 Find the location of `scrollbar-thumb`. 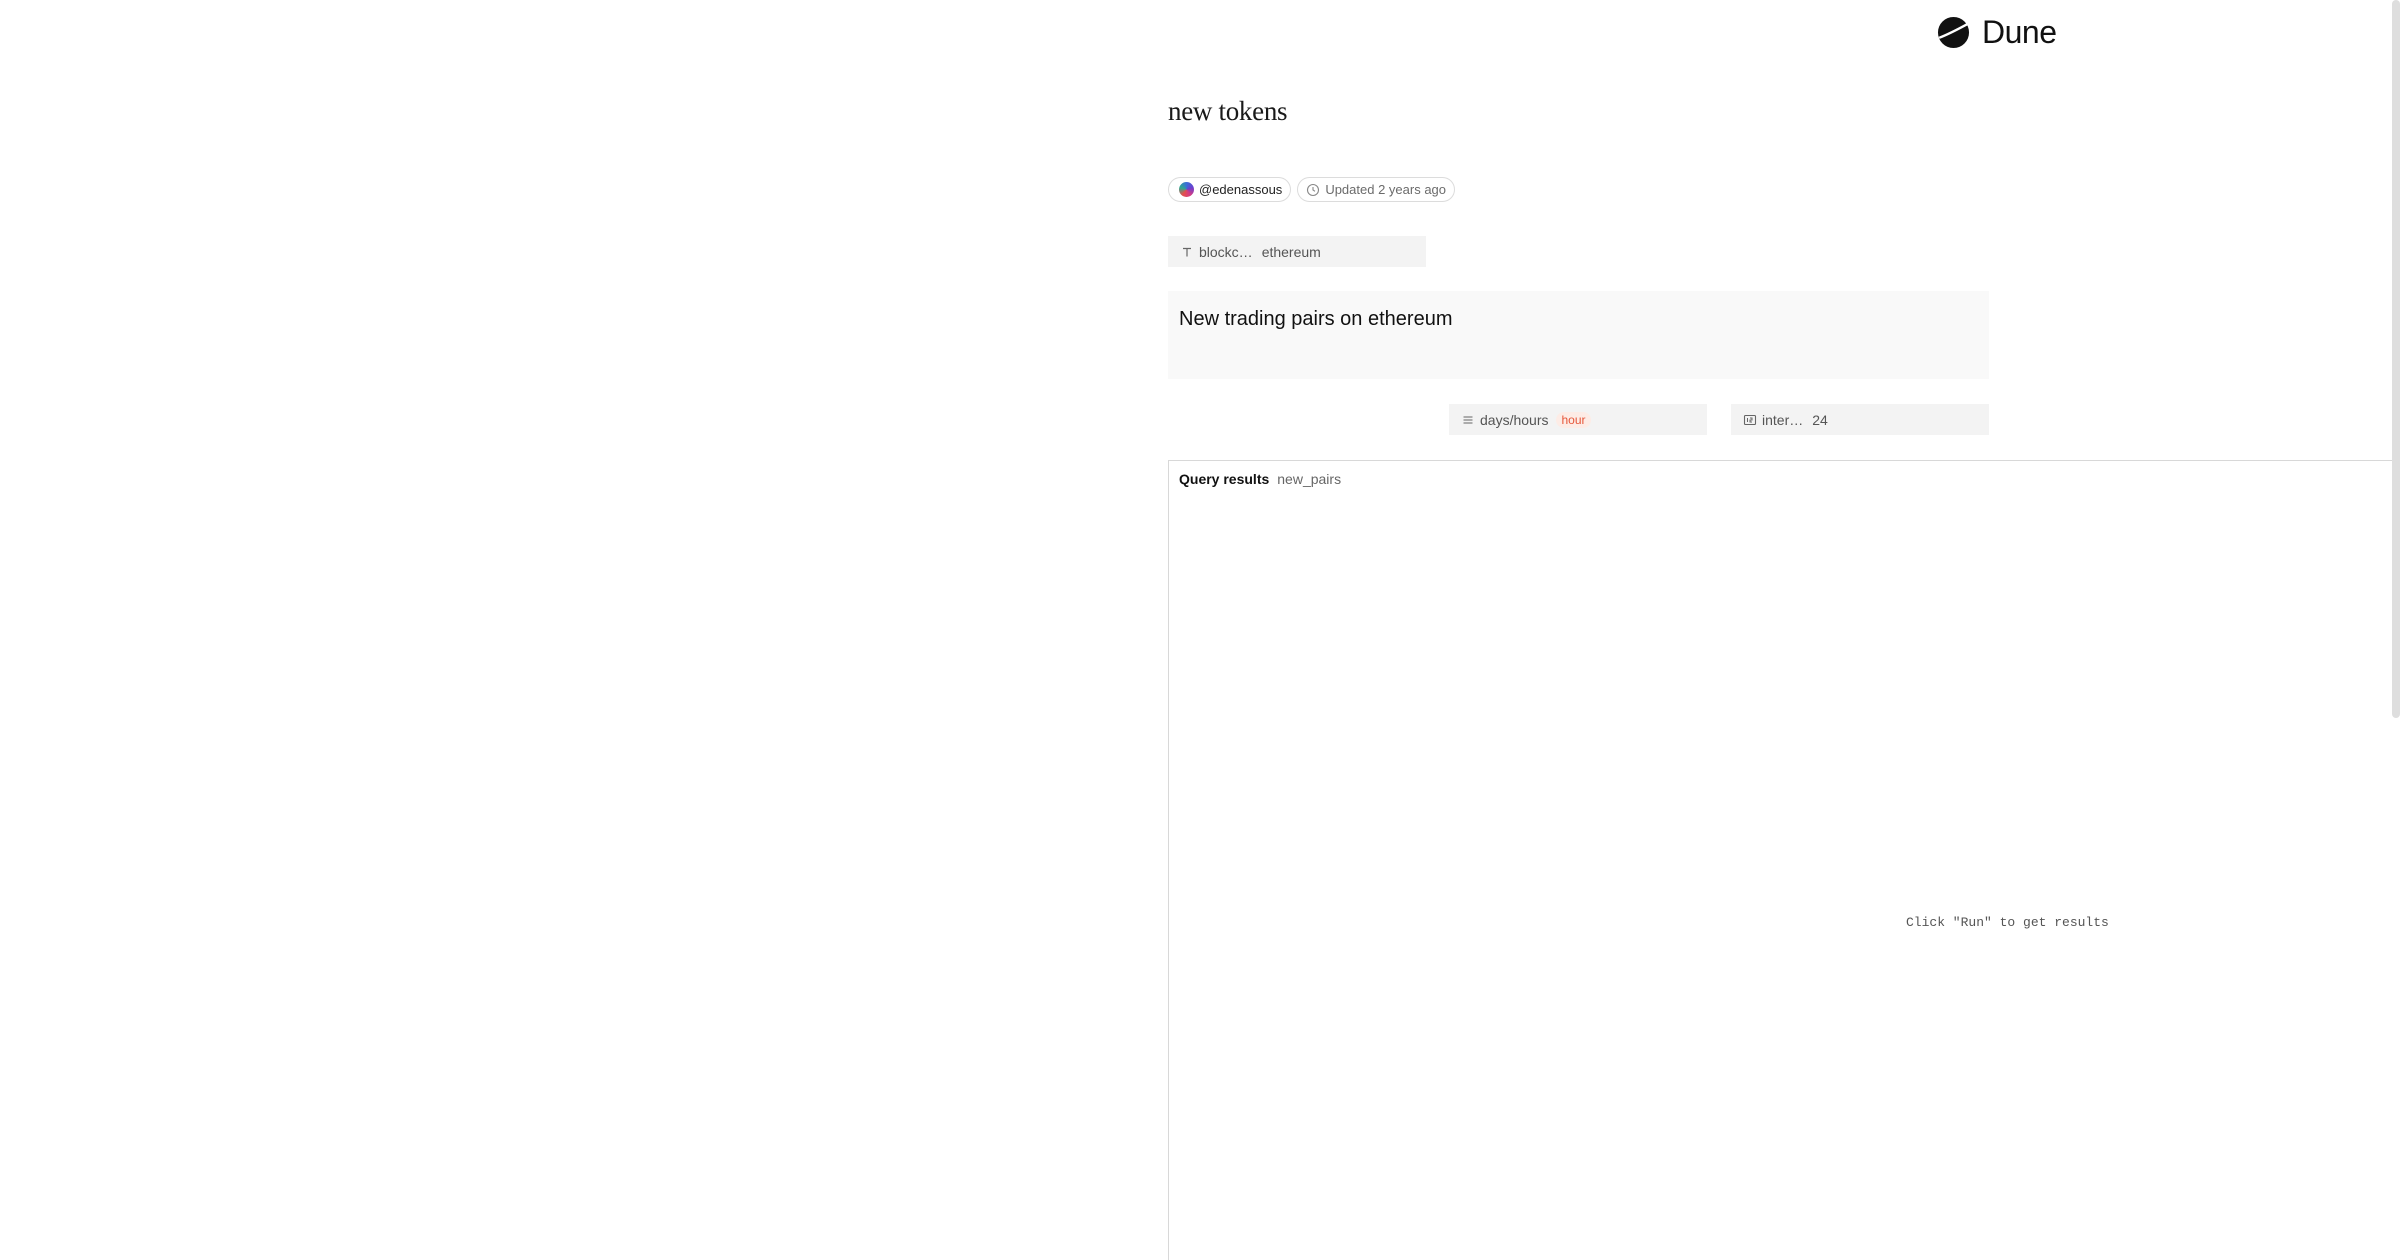

scrollbar-thumb is located at coordinates (2396, 359).